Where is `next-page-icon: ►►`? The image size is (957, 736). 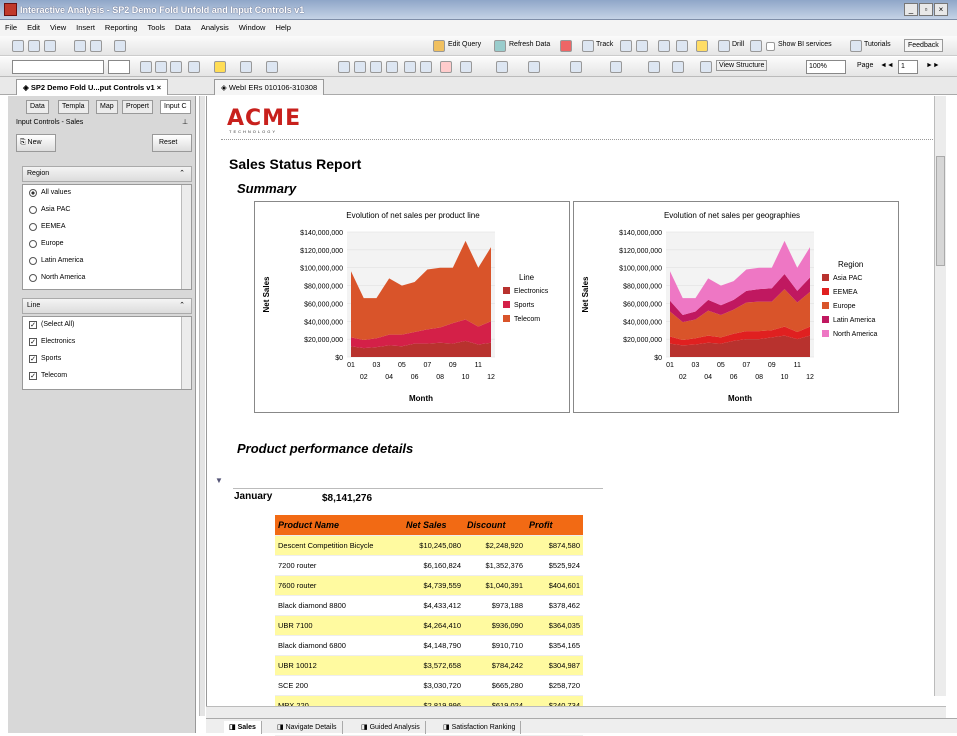
next-page-icon: ►► is located at coordinates (933, 65).